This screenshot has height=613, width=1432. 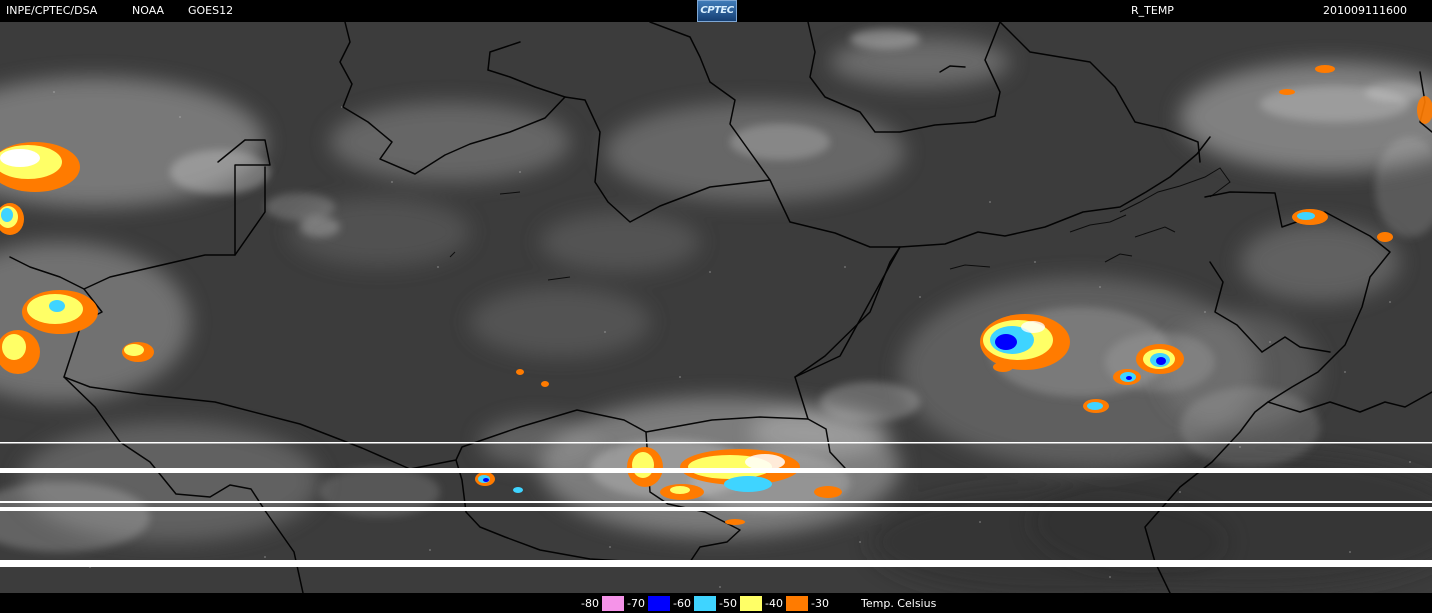 I want to click on temperature-legend: -80 -70 -60 -50 -40 -30 Temp. Celsius, so click(x=716, y=603).